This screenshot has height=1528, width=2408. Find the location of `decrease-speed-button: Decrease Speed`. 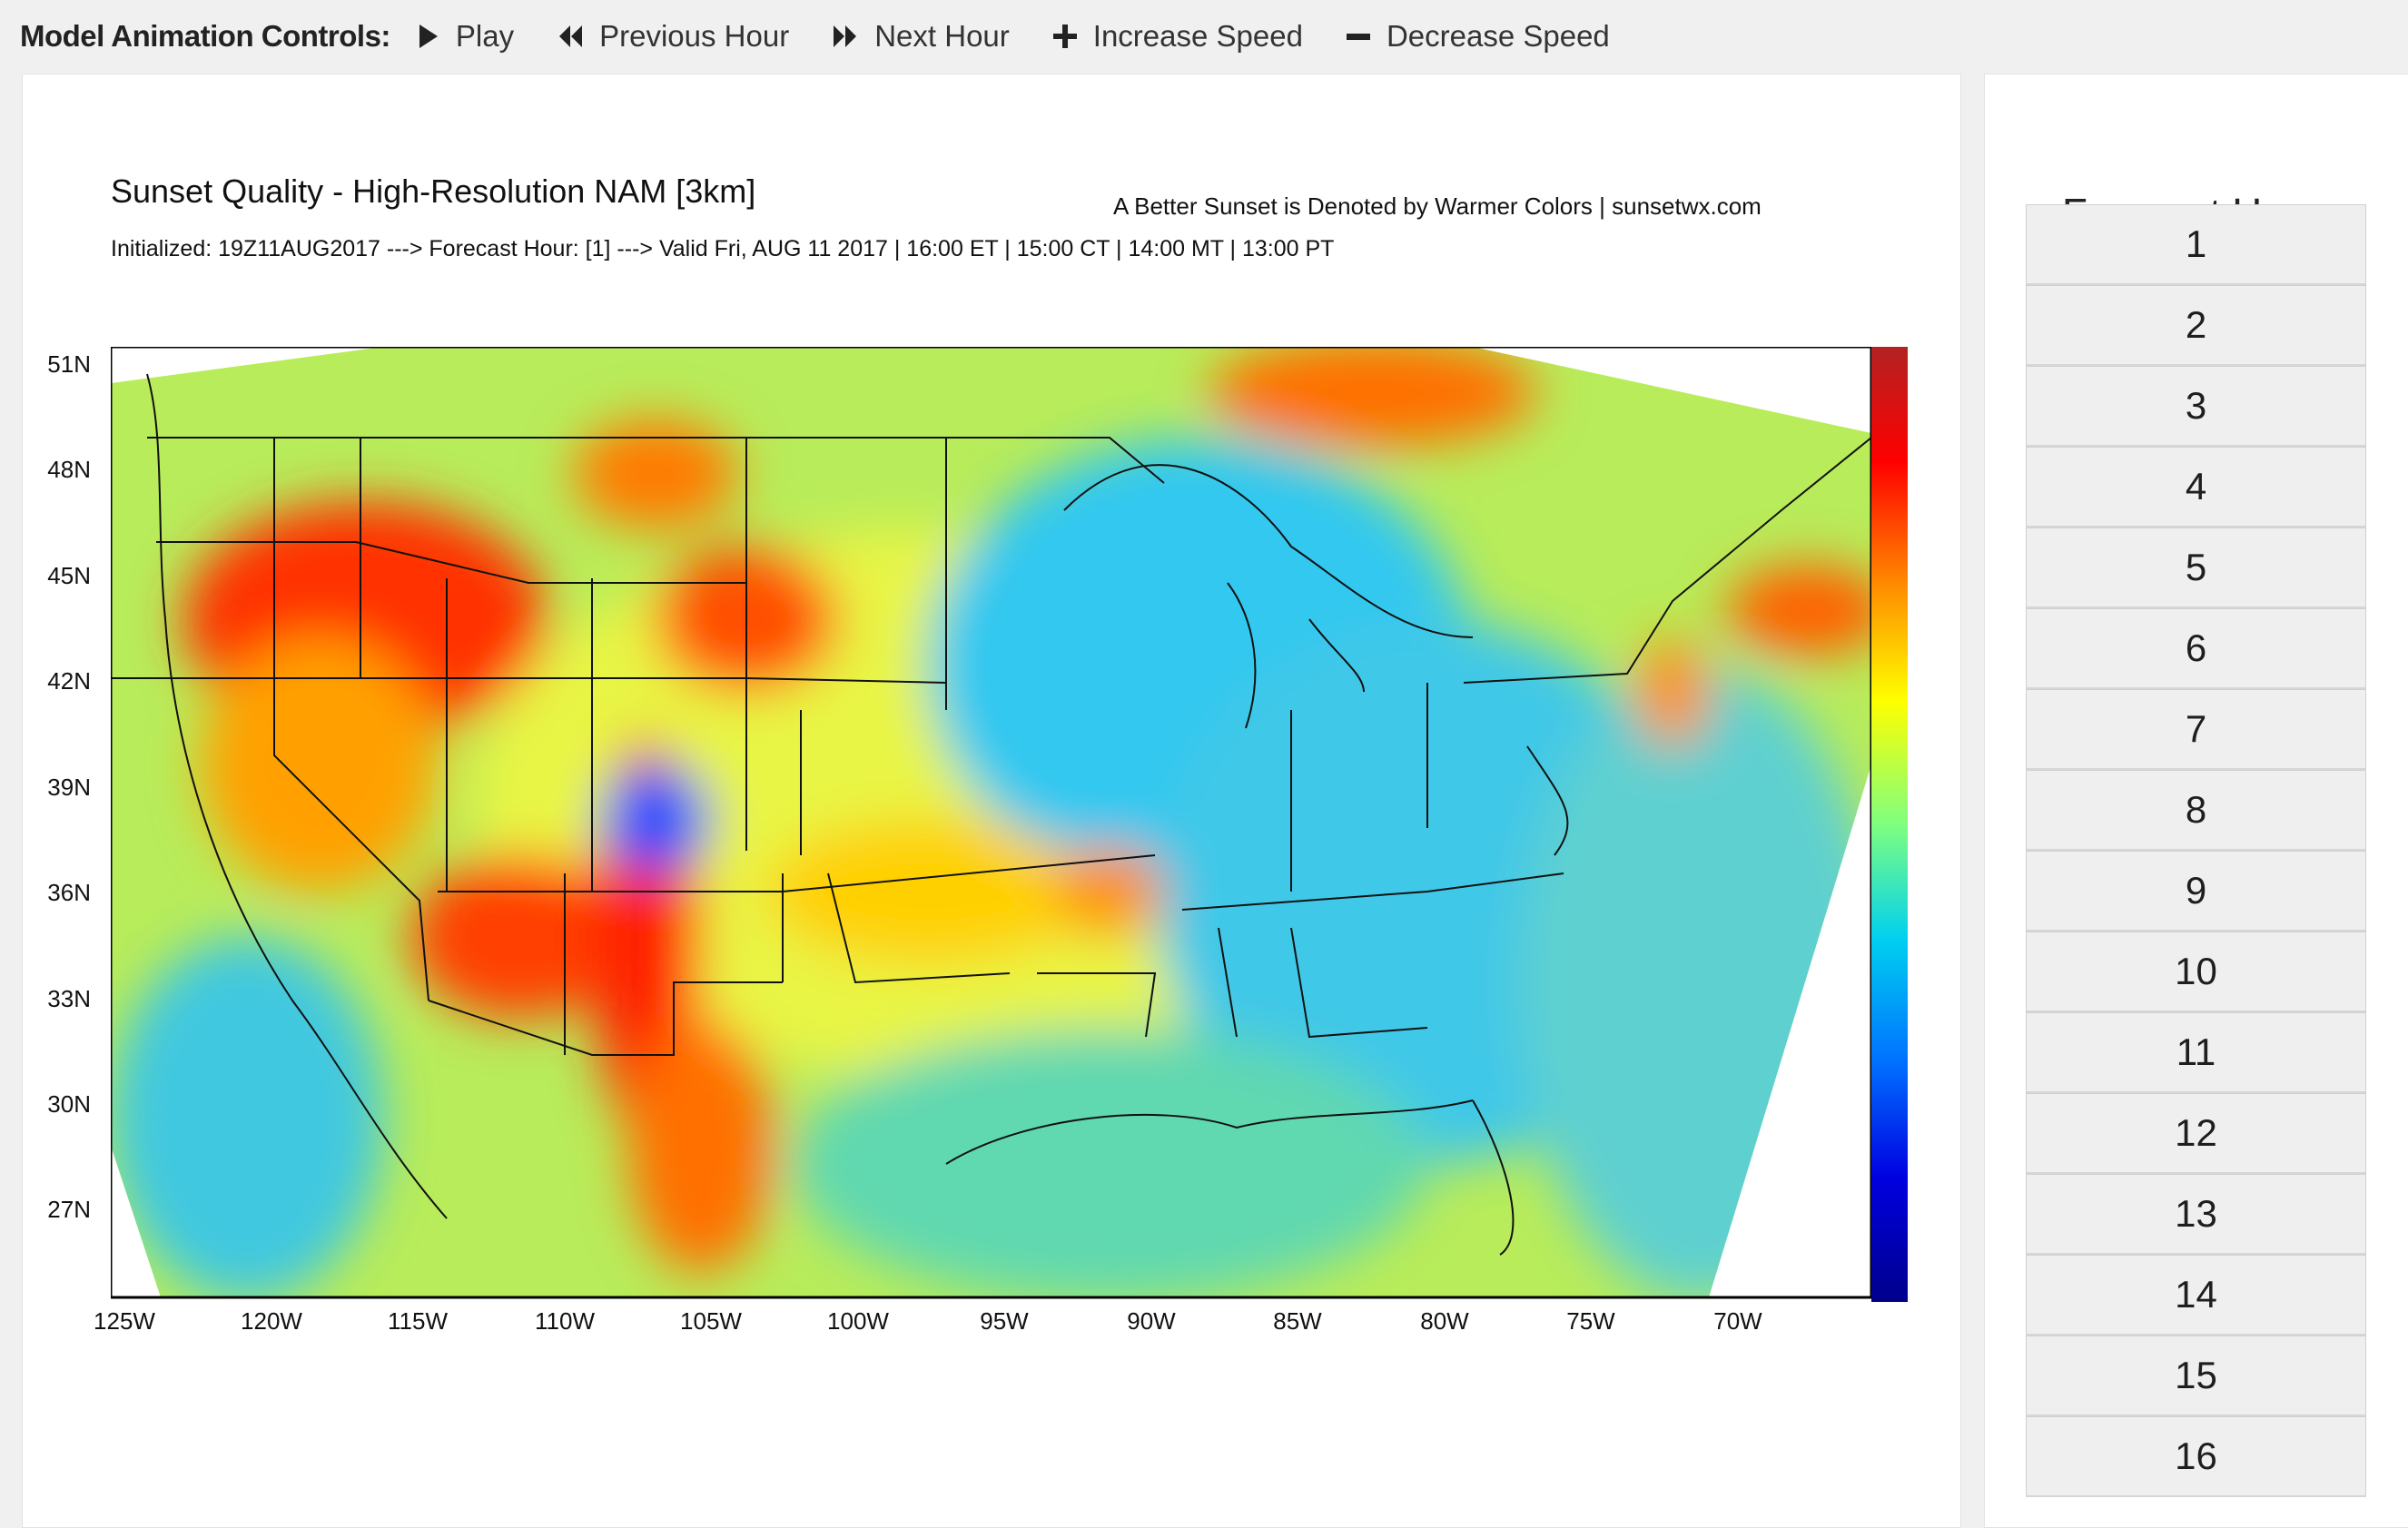

decrease-speed-button: Decrease Speed is located at coordinates (1478, 36).